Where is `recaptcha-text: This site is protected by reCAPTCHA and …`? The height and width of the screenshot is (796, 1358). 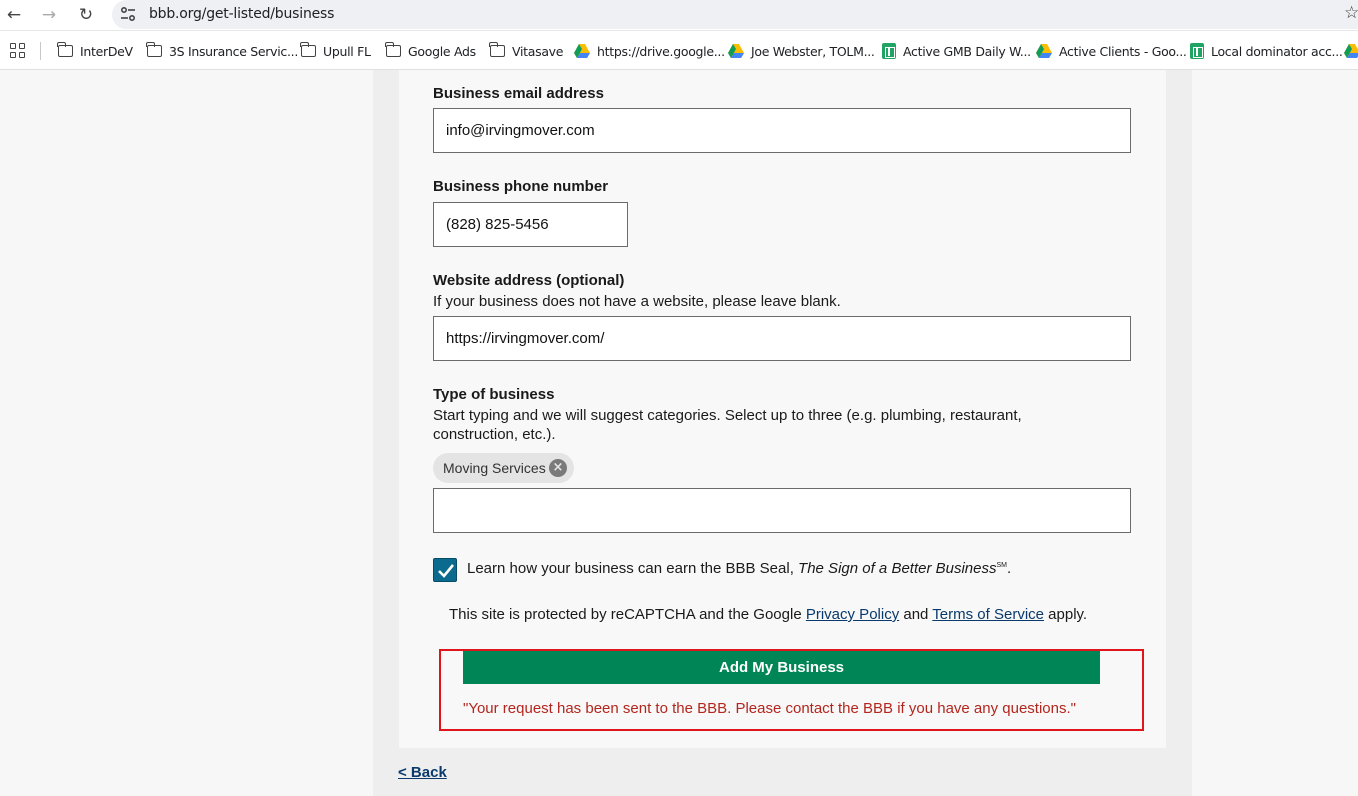 recaptcha-text: This site is protected by reCAPTCHA and … is located at coordinates (627, 614).